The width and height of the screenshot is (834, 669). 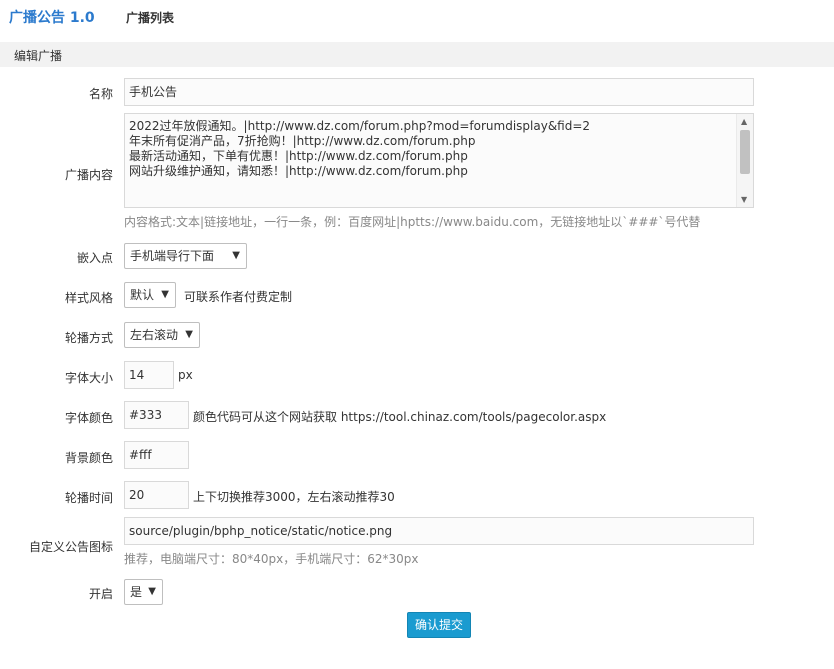 I want to click on style-label: 样式风格, so click(x=88, y=298).